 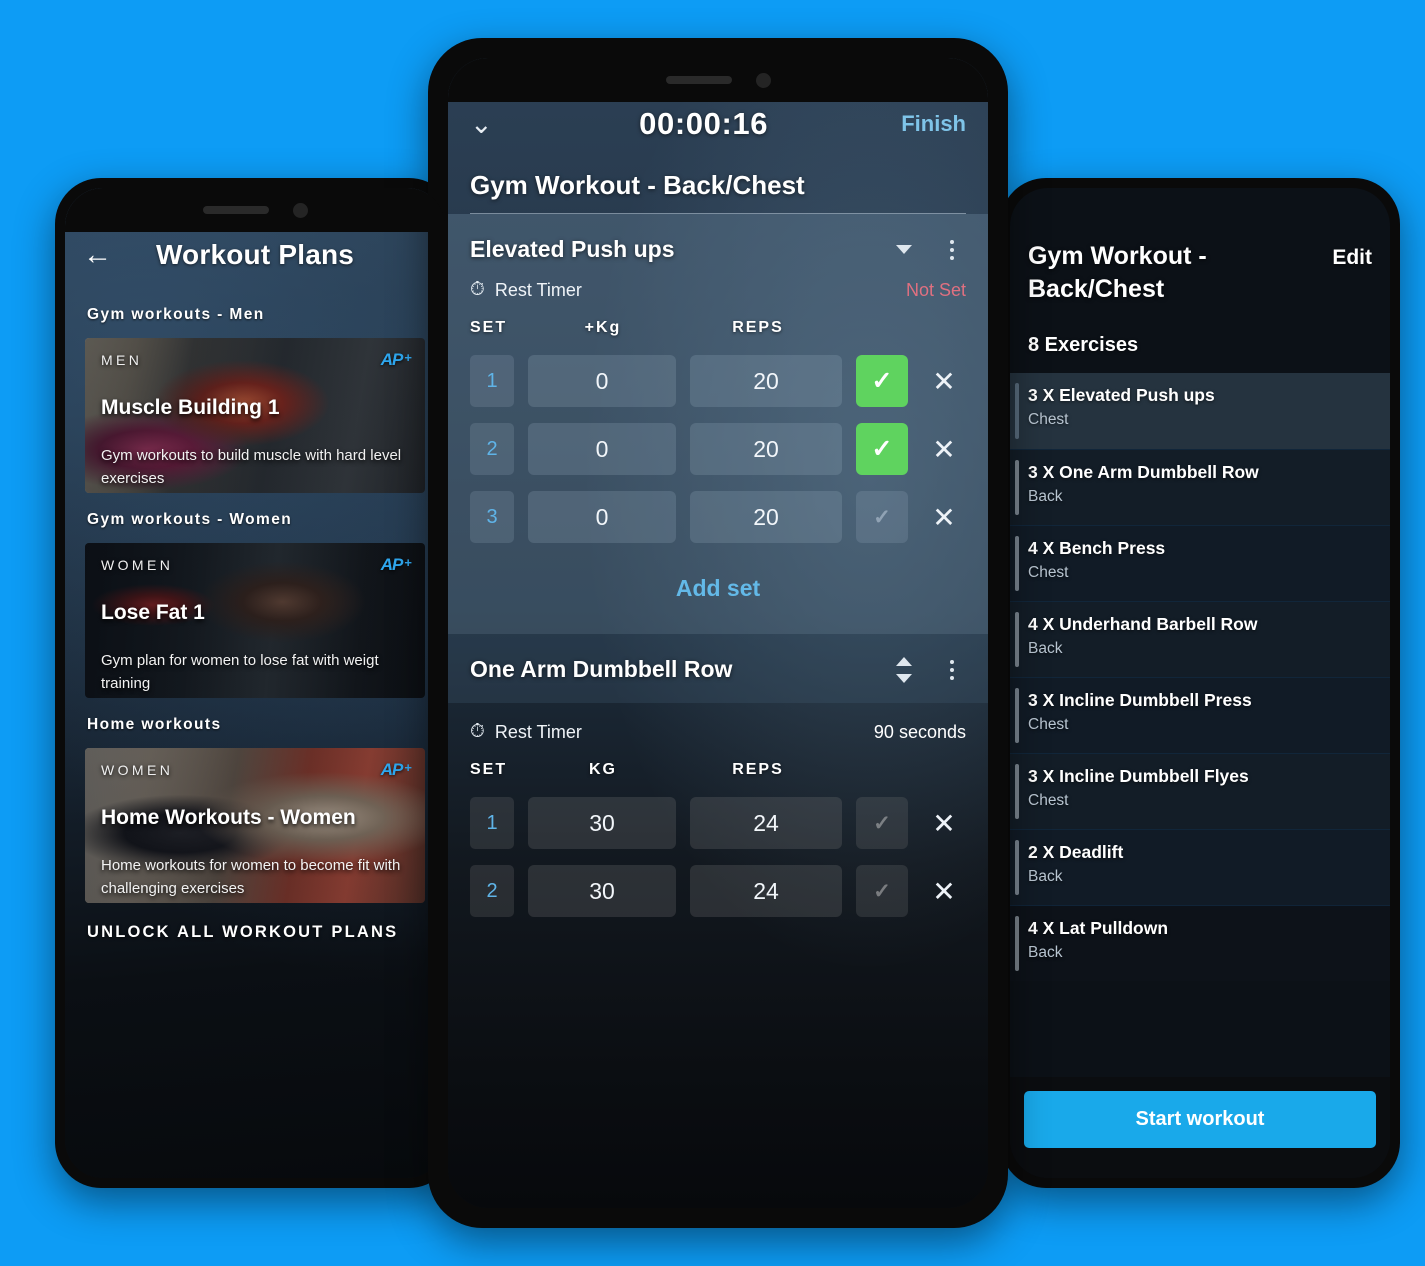 What do you see at coordinates (190, 519) in the screenshot?
I see `section-label-gym-women: Gym workouts - Women` at bounding box center [190, 519].